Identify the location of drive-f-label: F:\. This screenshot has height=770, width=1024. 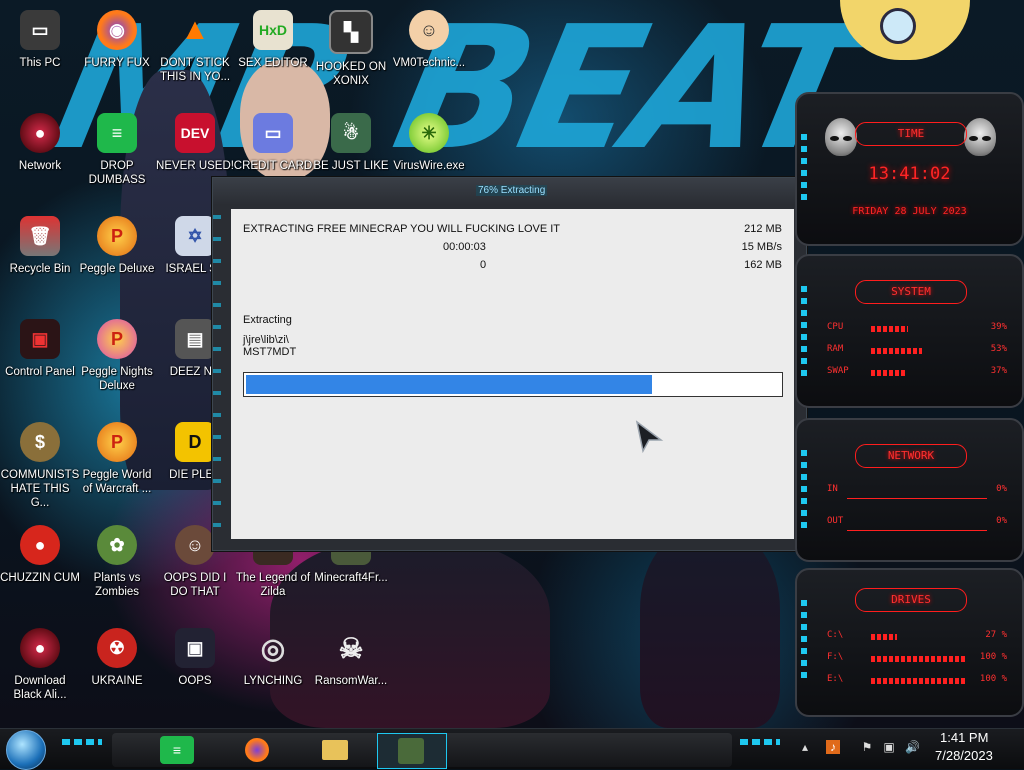
(835, 657).